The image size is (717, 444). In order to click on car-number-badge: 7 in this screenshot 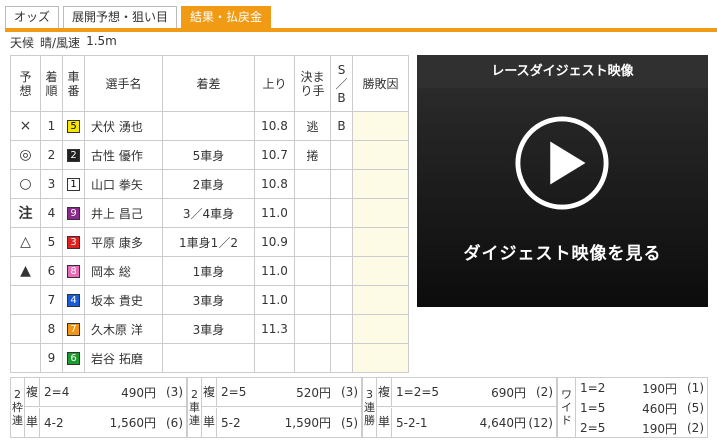, I will do `click(73, 329)`.